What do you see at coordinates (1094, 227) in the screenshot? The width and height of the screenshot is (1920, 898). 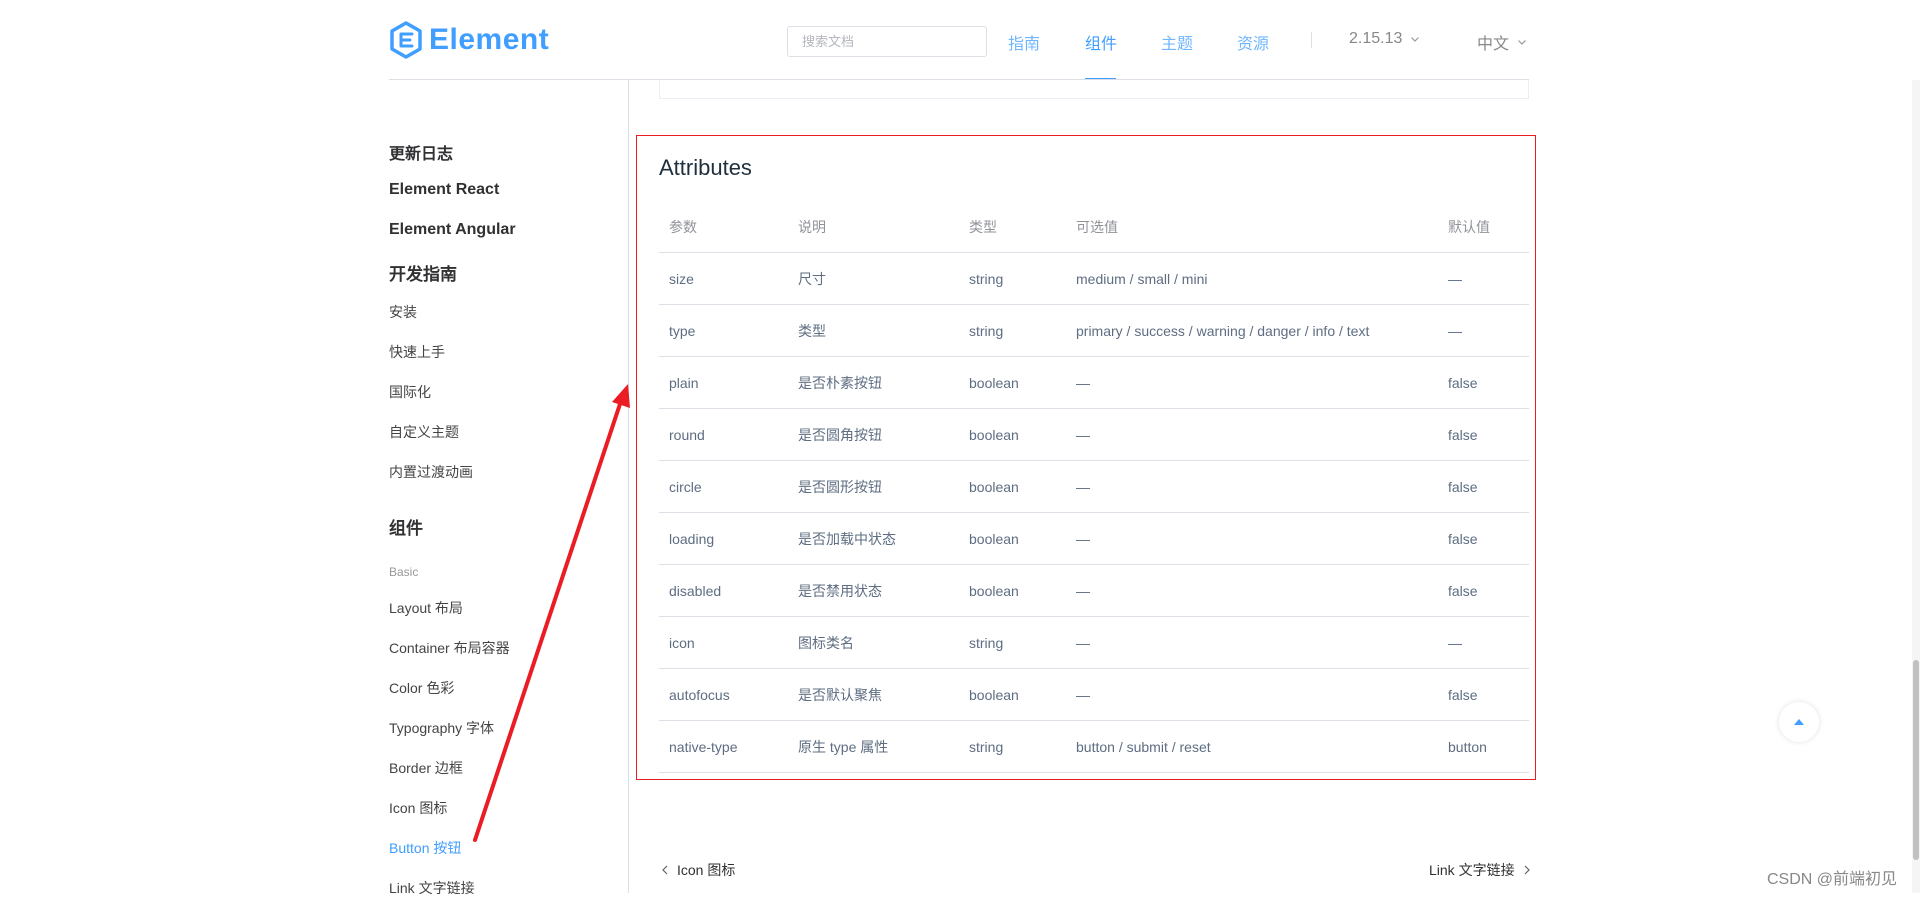 I see `table-header-row: 参数 说明 类型 可选值 默认值` at bounding box center [1094, 227].